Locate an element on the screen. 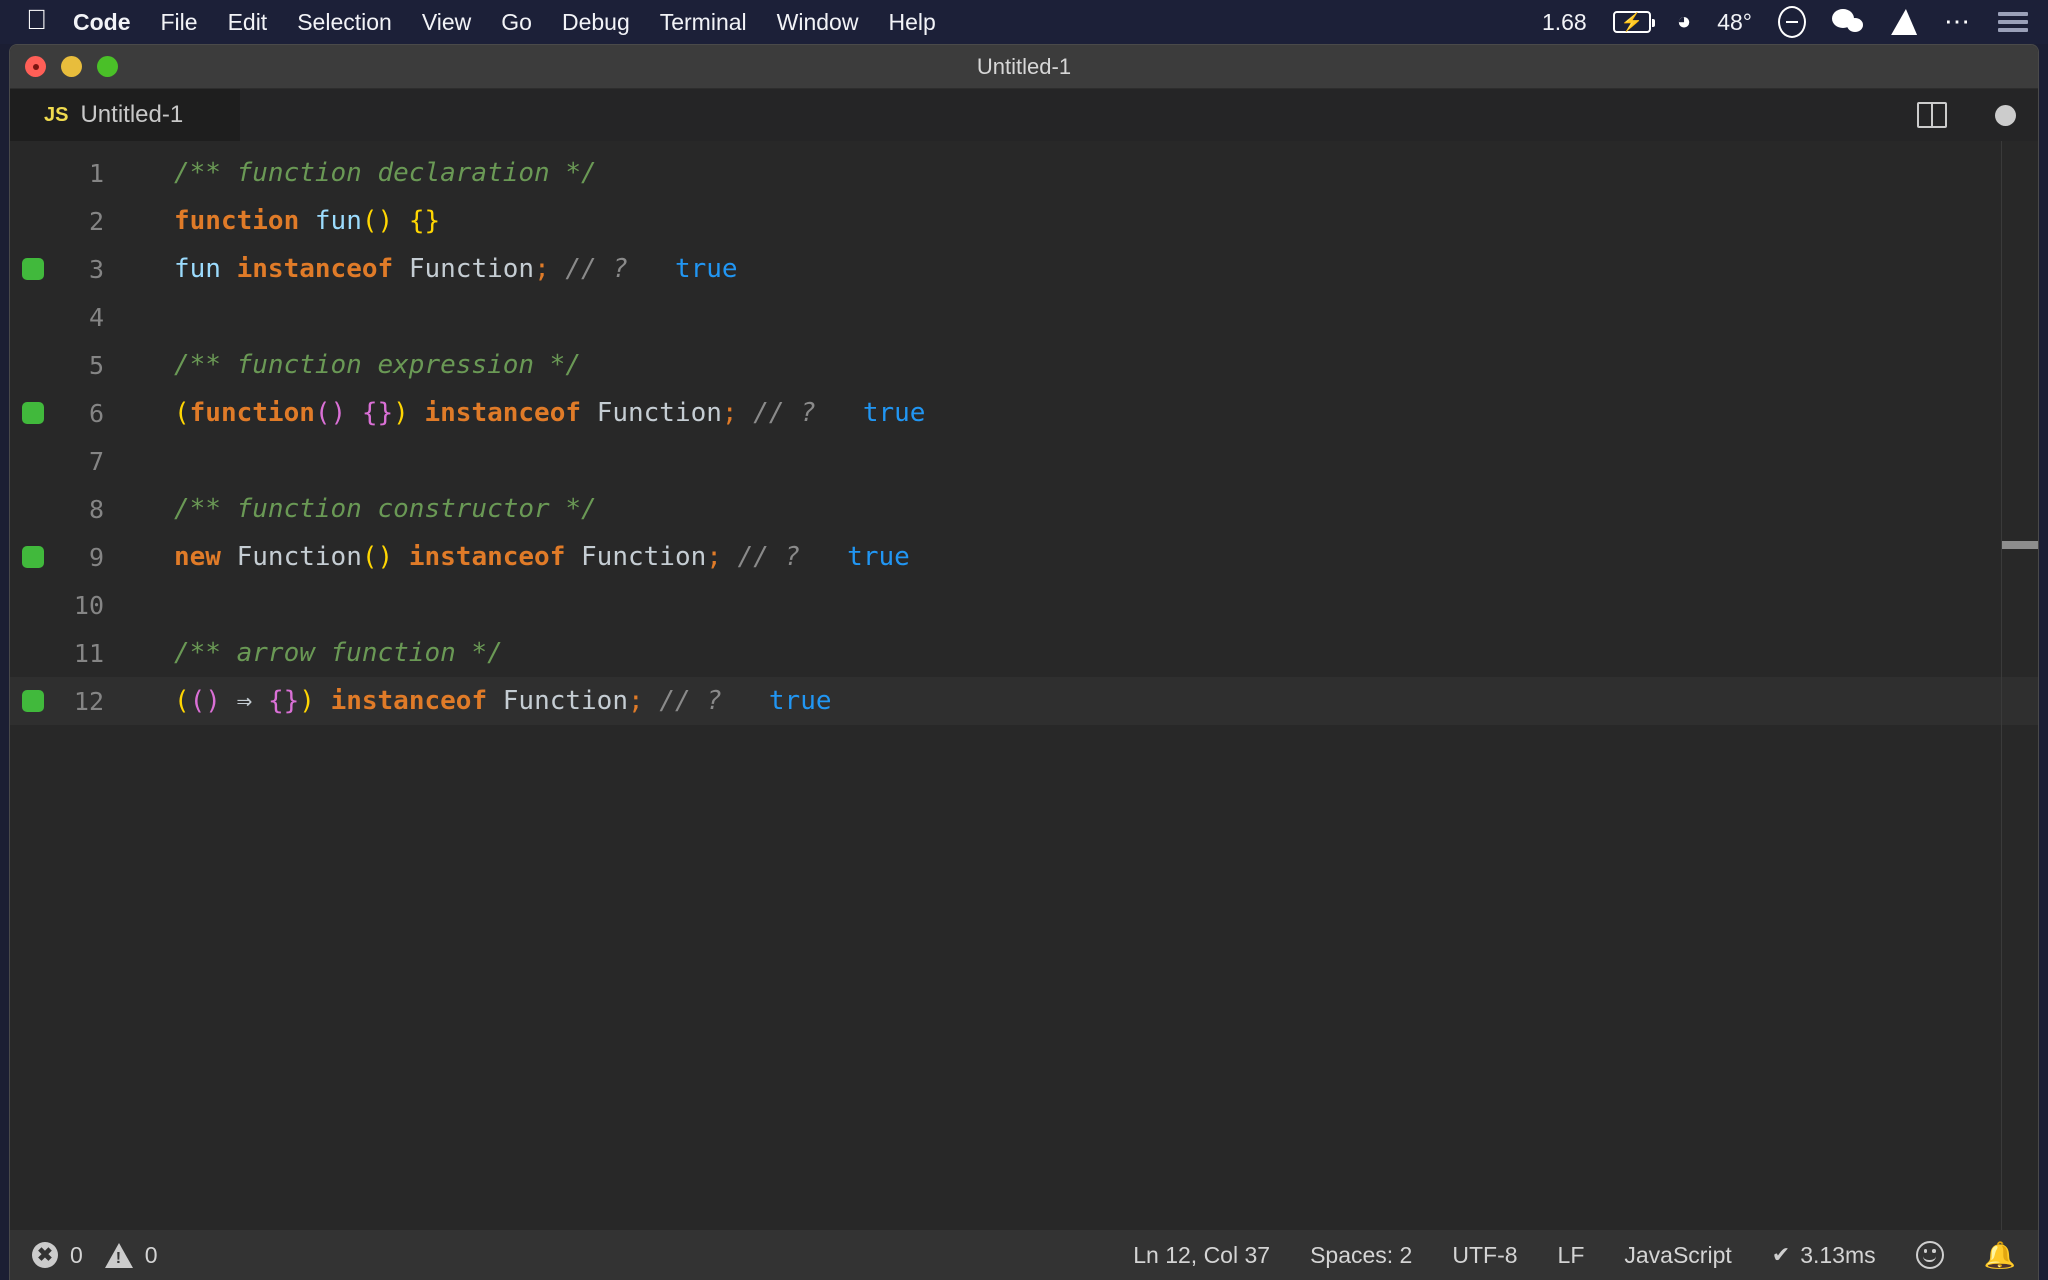 The image size is (2048, 1280). line-number: 11 is located at coordinates (88, 653).